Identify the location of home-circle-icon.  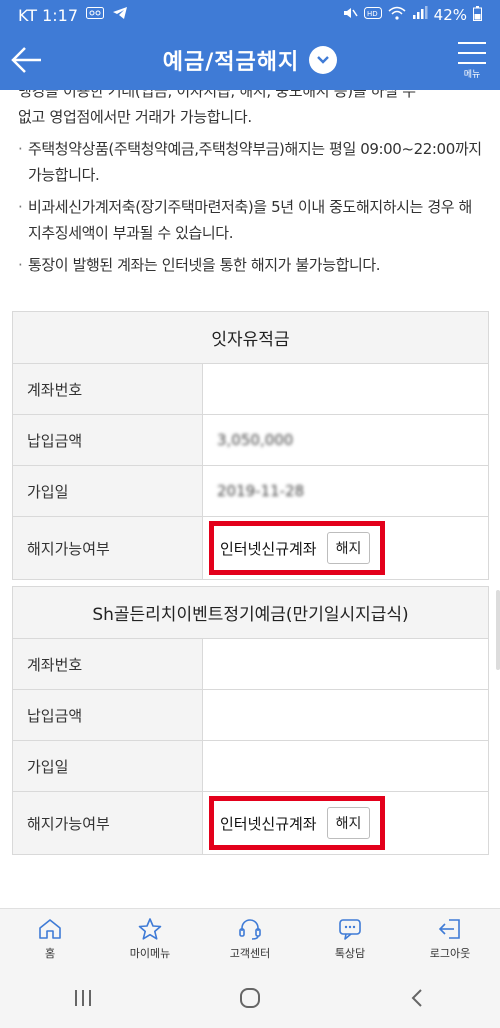
(249, 998).